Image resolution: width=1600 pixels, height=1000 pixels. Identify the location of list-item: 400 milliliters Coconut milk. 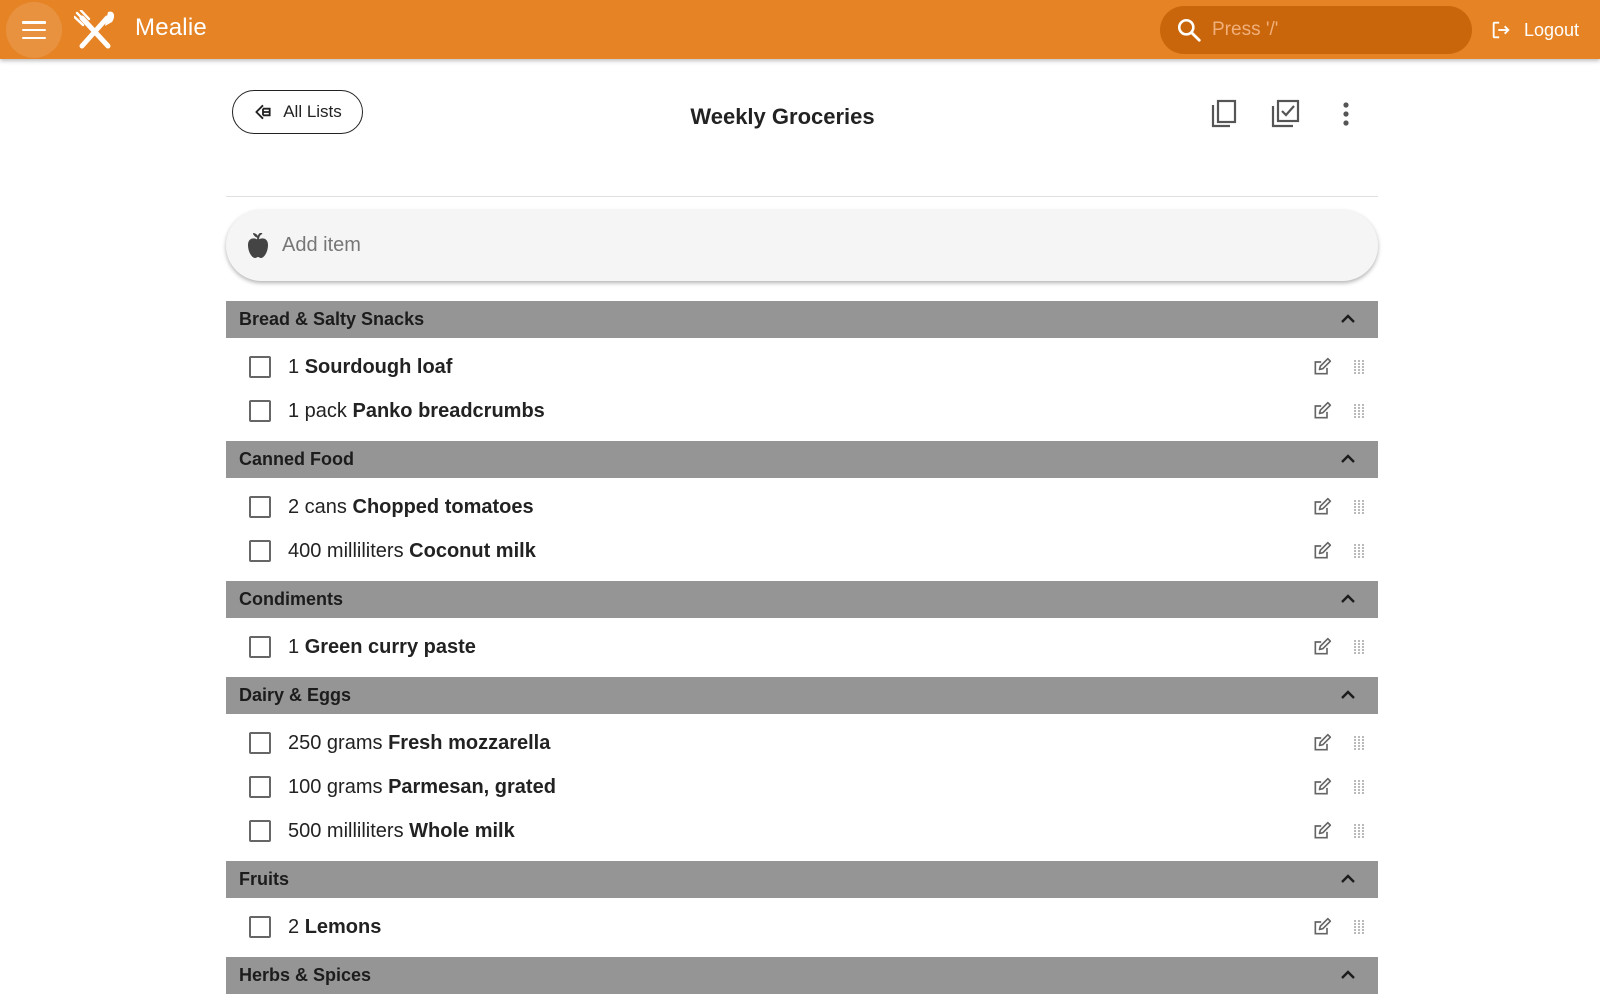
(802, 551).